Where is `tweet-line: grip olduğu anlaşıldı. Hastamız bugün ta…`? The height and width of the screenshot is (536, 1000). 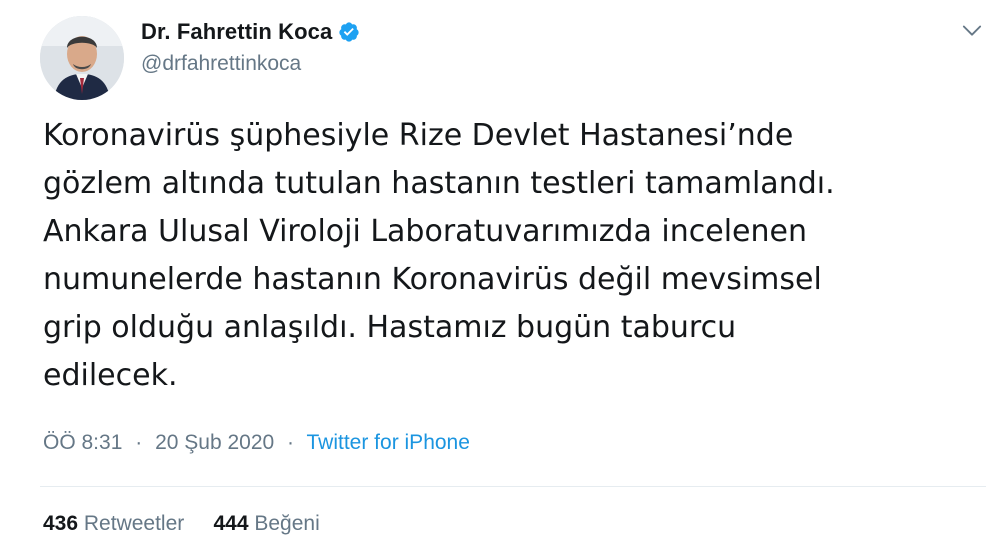 tweet-line: grip olduğu anlaşıldı. Hastamız bugün ta… is located at coordinates (390, 327).